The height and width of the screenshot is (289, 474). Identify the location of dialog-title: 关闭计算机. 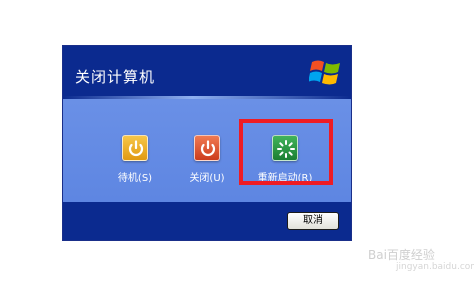
(115, 77).